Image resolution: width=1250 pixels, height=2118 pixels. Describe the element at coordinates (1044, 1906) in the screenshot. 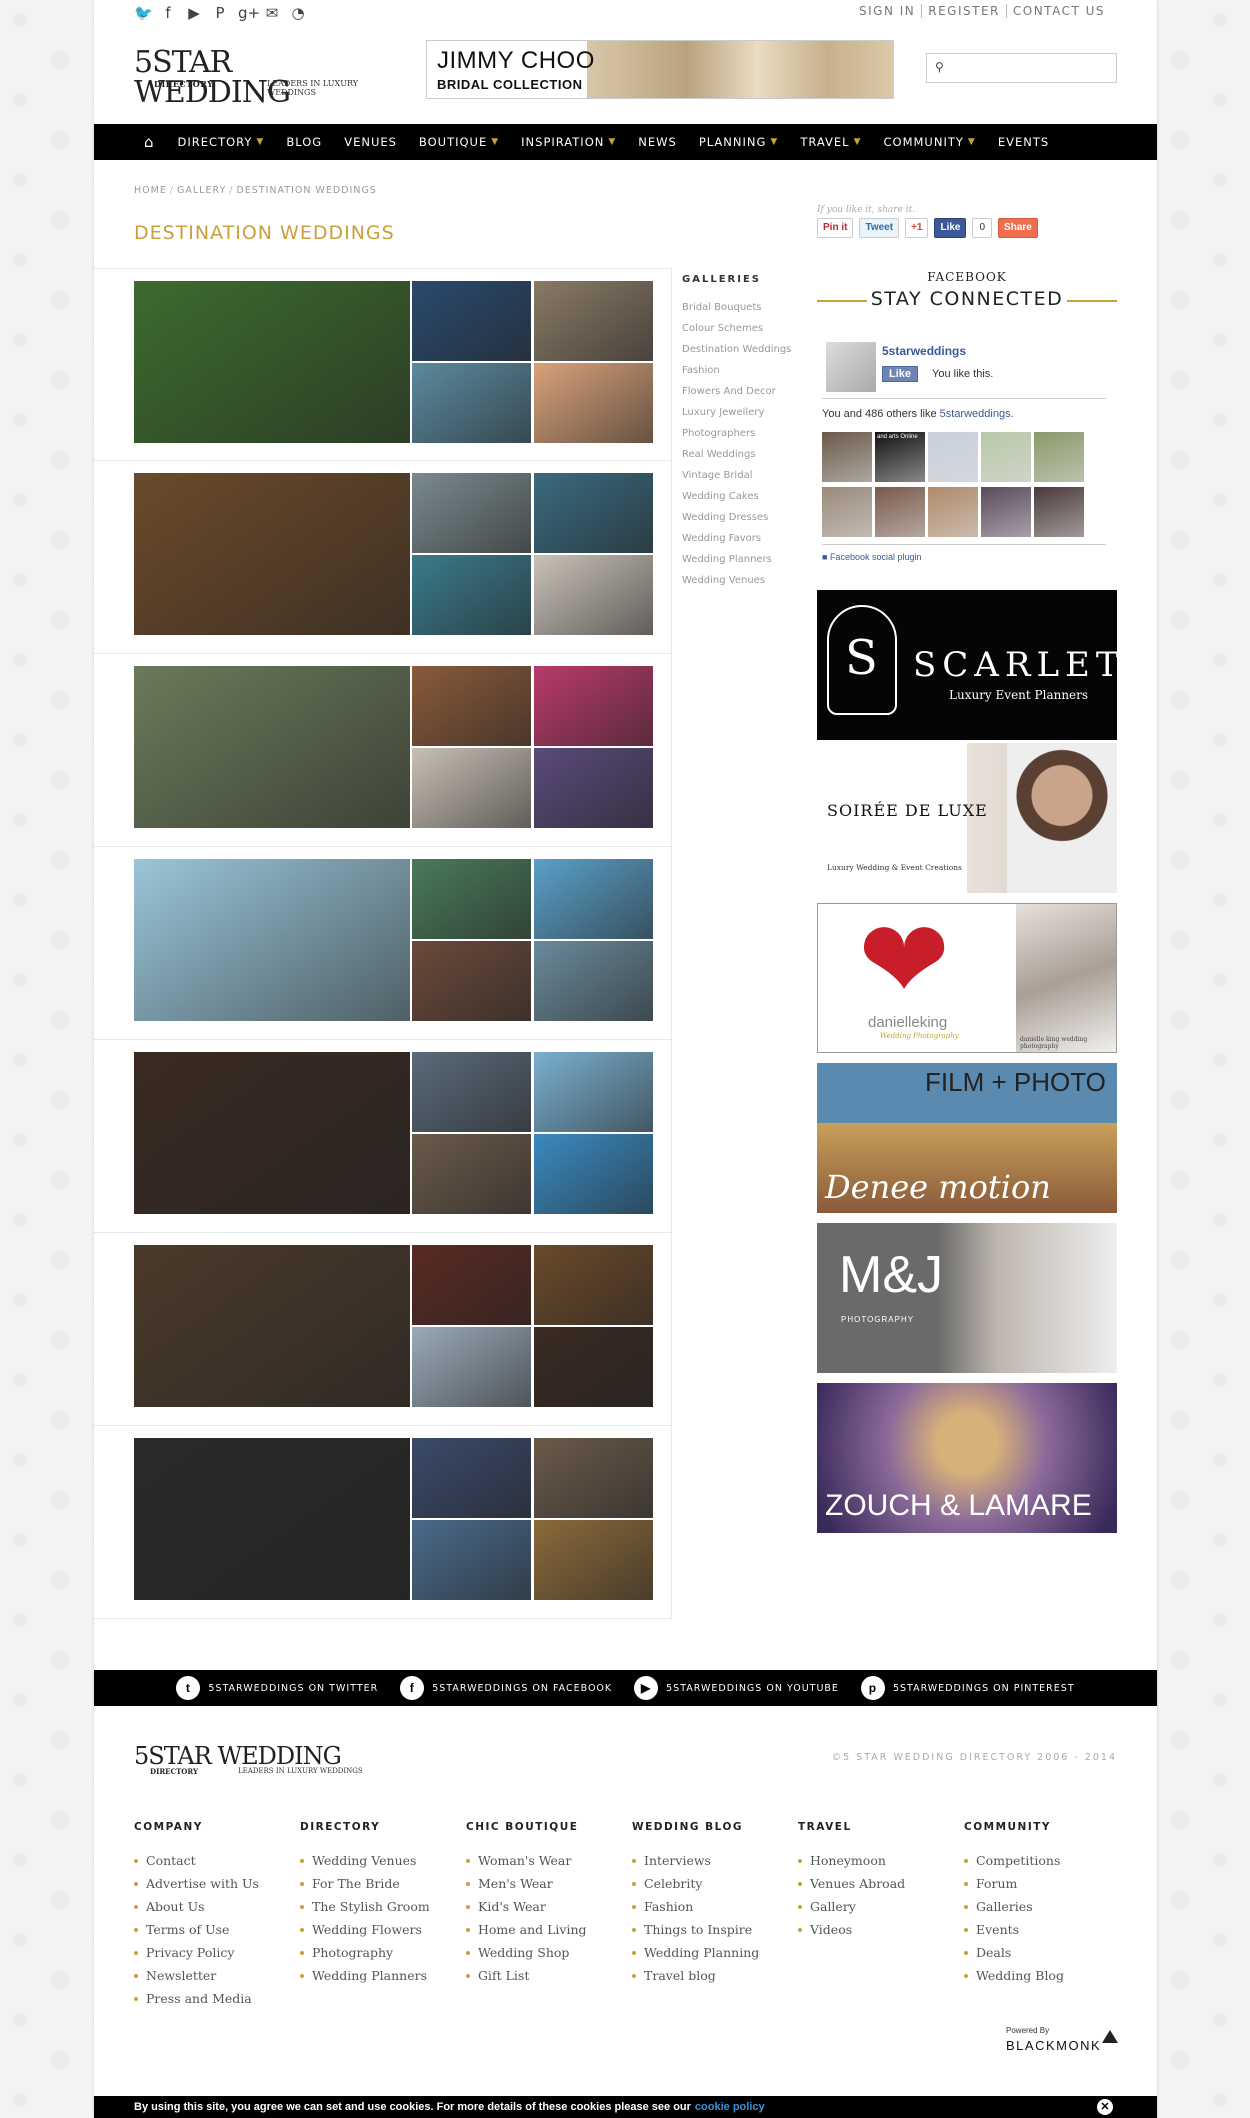

I see `footer-link: Galleries` at that location.